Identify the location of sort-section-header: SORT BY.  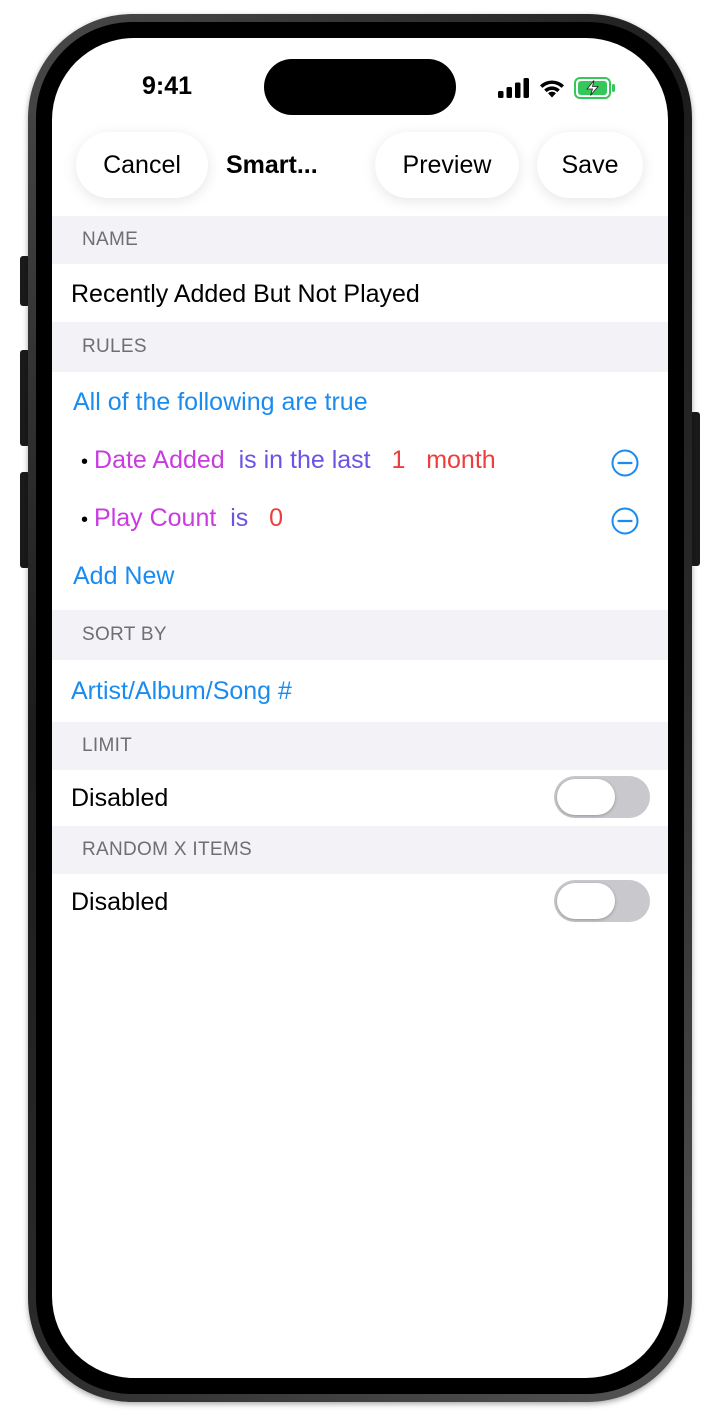
(360, 635).